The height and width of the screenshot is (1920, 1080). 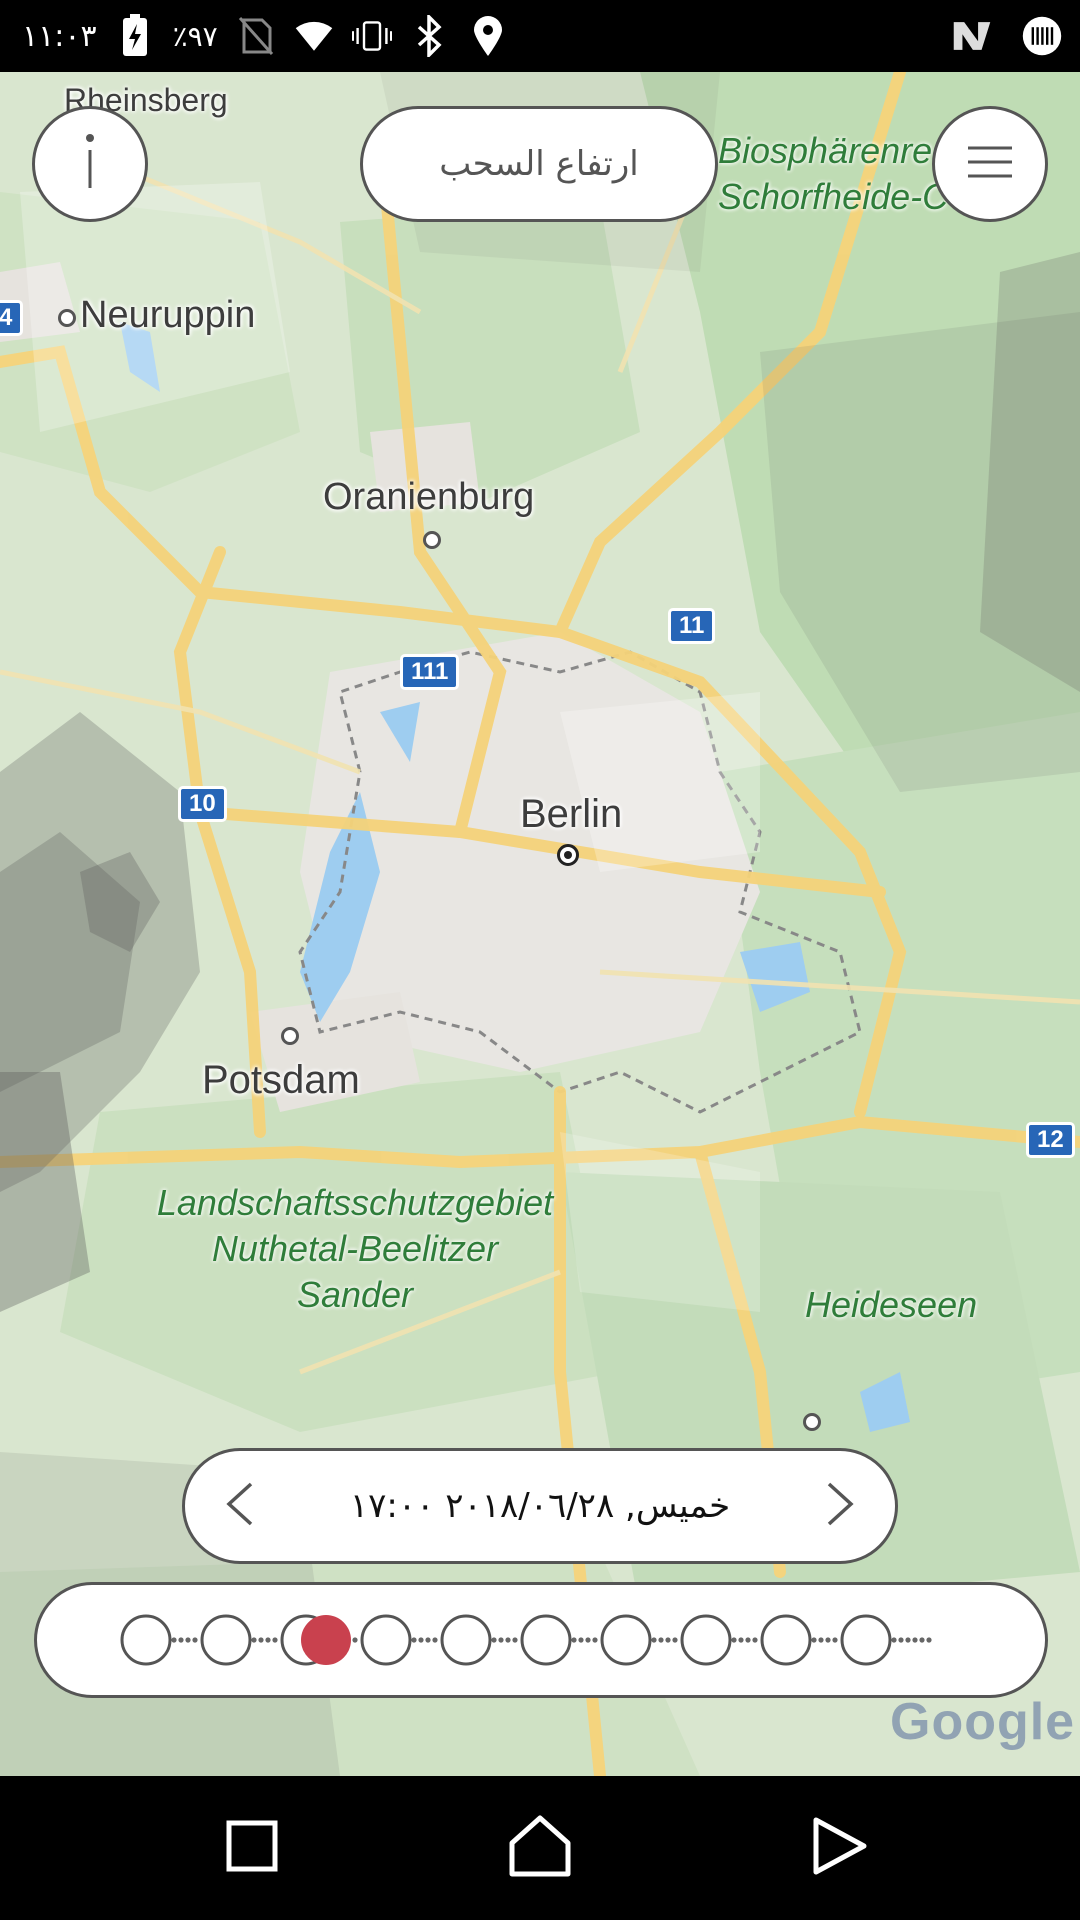 What do you see at coordinates (67, 318) in the screenshot?
I see `neuruppin-marker` at bounding box center [67, 318].